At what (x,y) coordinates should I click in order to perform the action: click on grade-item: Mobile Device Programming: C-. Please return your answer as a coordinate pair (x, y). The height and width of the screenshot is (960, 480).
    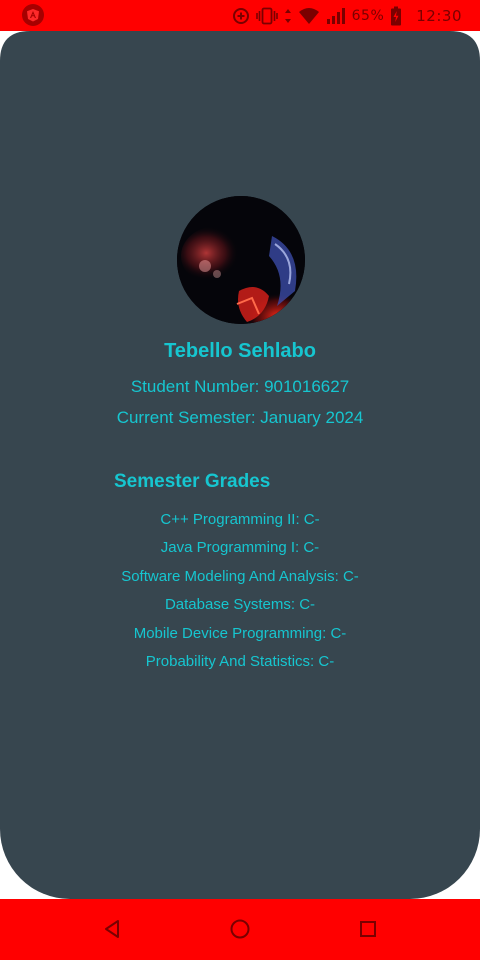
    Looking at the image, I should click on (240, 633).